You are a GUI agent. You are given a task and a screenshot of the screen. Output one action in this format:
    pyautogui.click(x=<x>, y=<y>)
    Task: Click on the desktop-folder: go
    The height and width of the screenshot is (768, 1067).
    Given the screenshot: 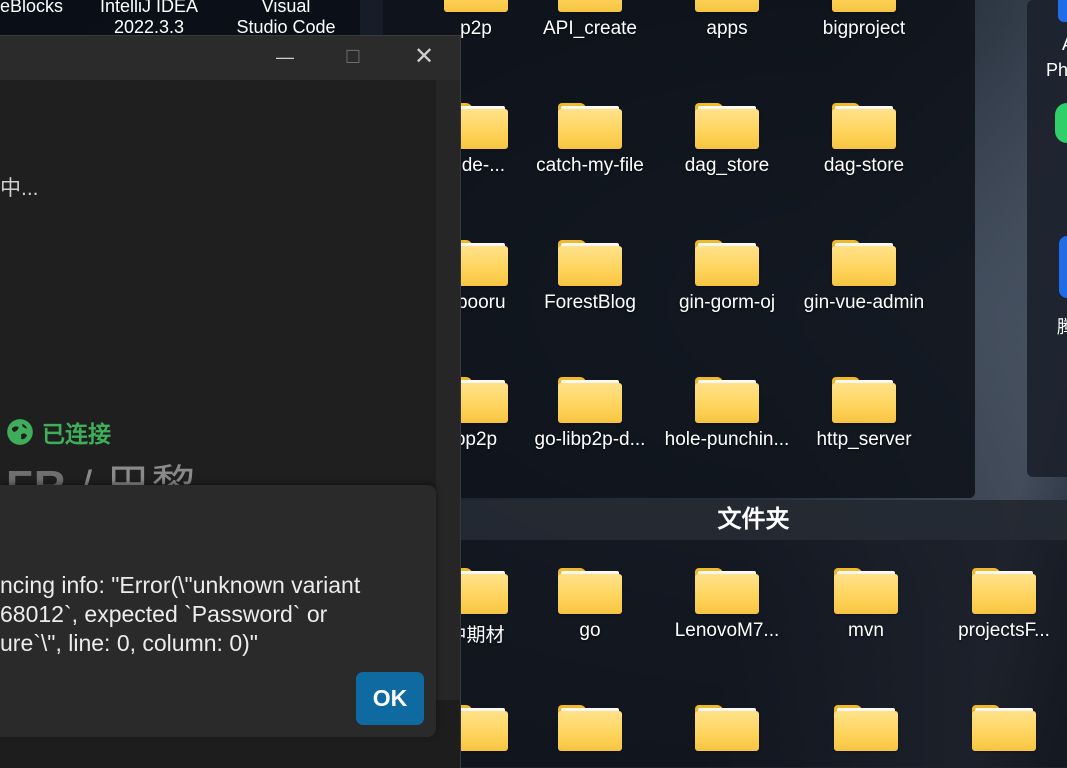 What is the action you would take?
    pyautogui.click(x=590, y=605)
    